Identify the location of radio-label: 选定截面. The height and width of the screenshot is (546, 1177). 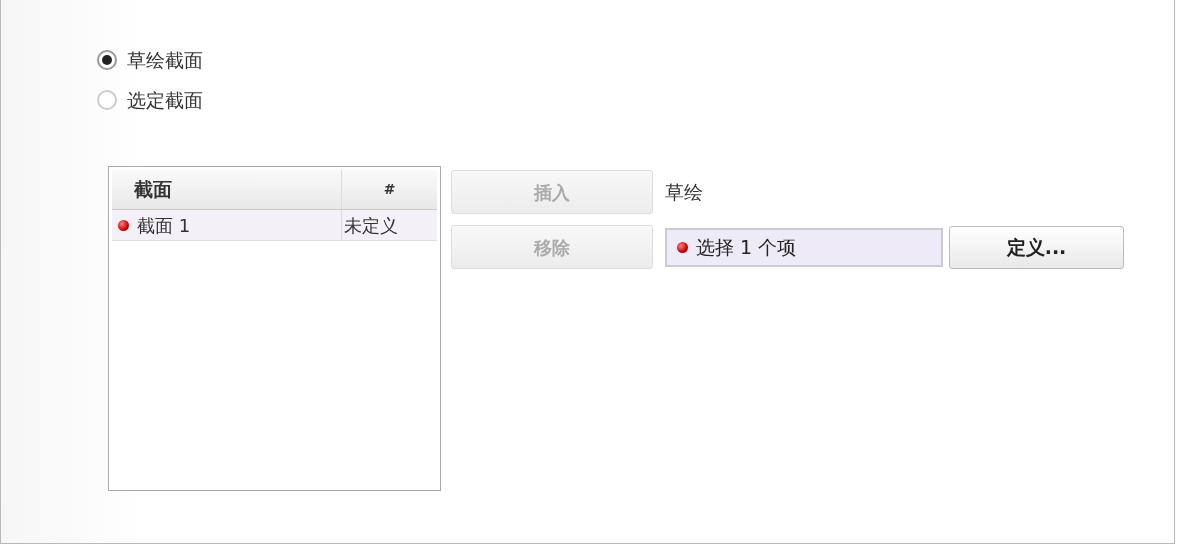
(165, 100).